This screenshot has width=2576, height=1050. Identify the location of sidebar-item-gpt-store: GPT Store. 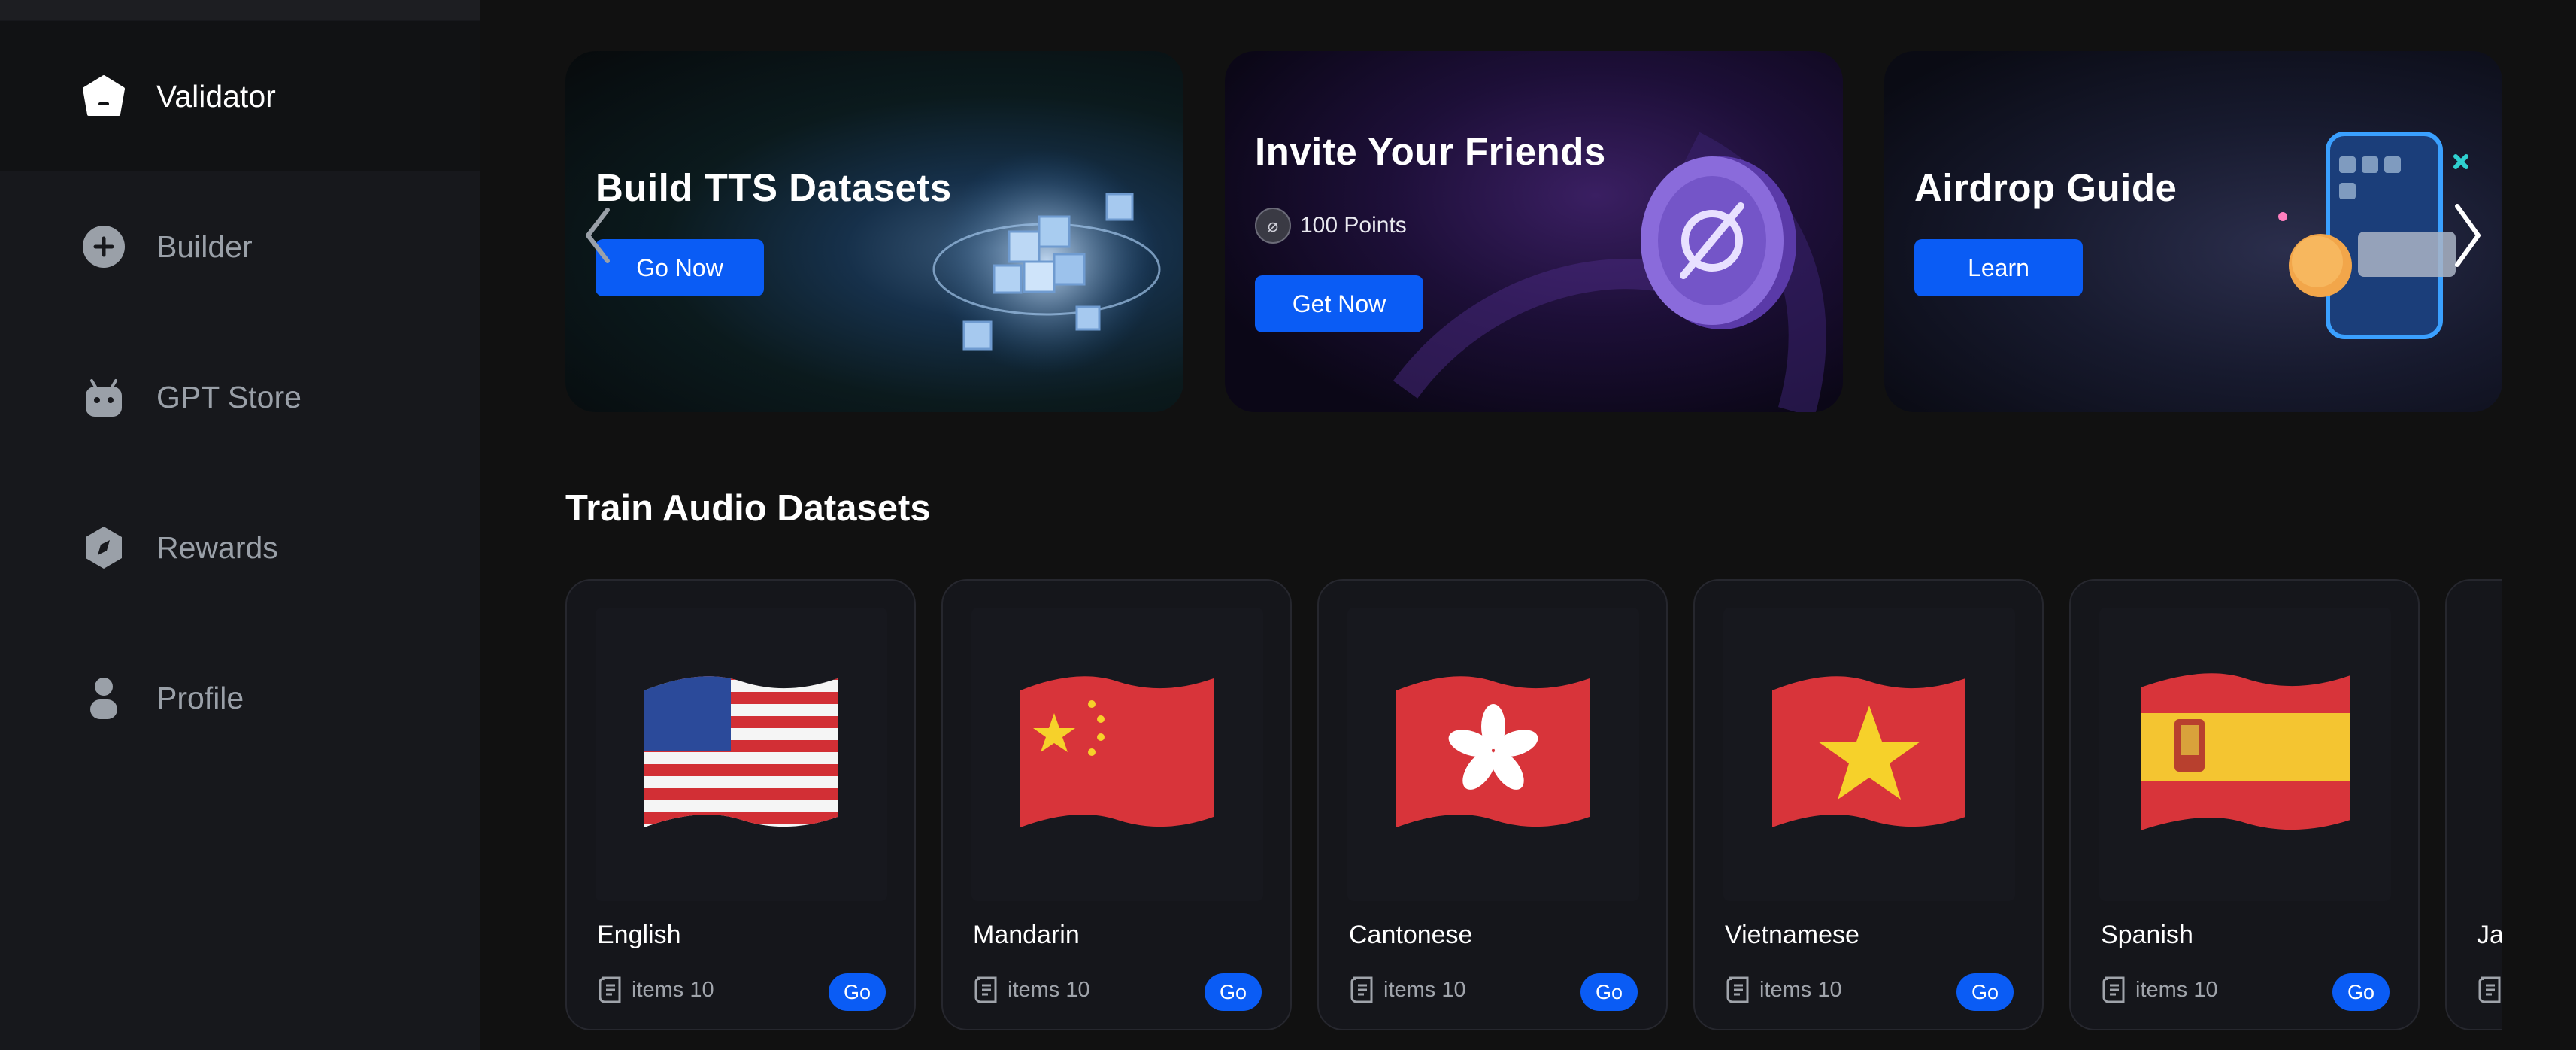
(240, 397).